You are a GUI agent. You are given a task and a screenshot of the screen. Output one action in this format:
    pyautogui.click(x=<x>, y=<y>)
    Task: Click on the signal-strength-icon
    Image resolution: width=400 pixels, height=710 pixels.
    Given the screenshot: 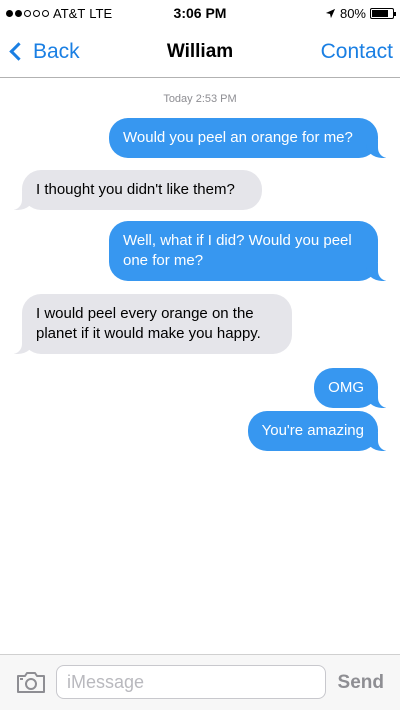 What is the action you would take?
    pyautogui.click(x=27, y=13)
    